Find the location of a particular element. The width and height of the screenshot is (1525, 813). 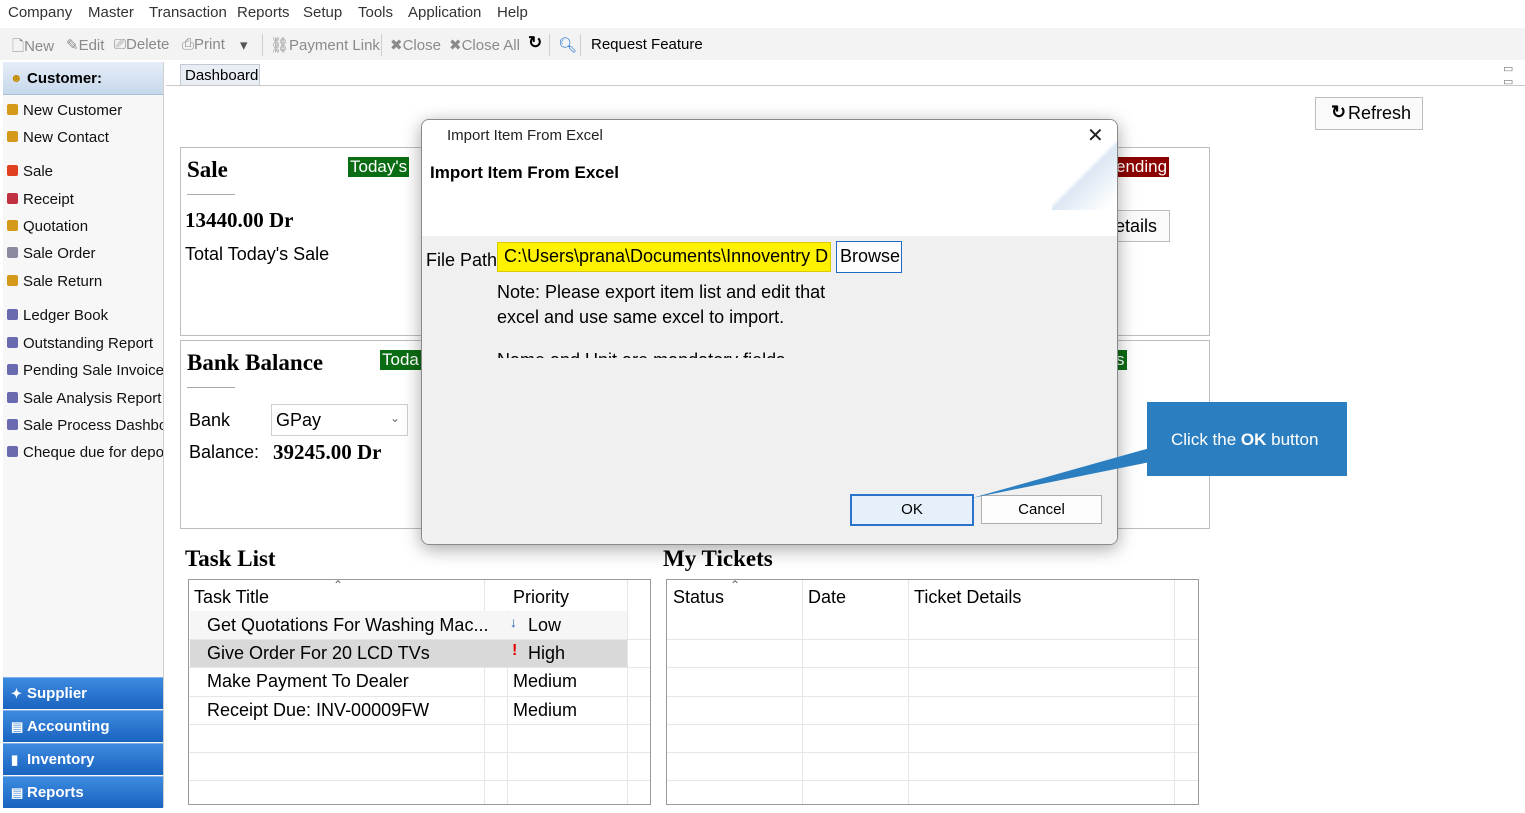

note-line-2: excel and use same excel to import. is located at coordinates (641, 317).